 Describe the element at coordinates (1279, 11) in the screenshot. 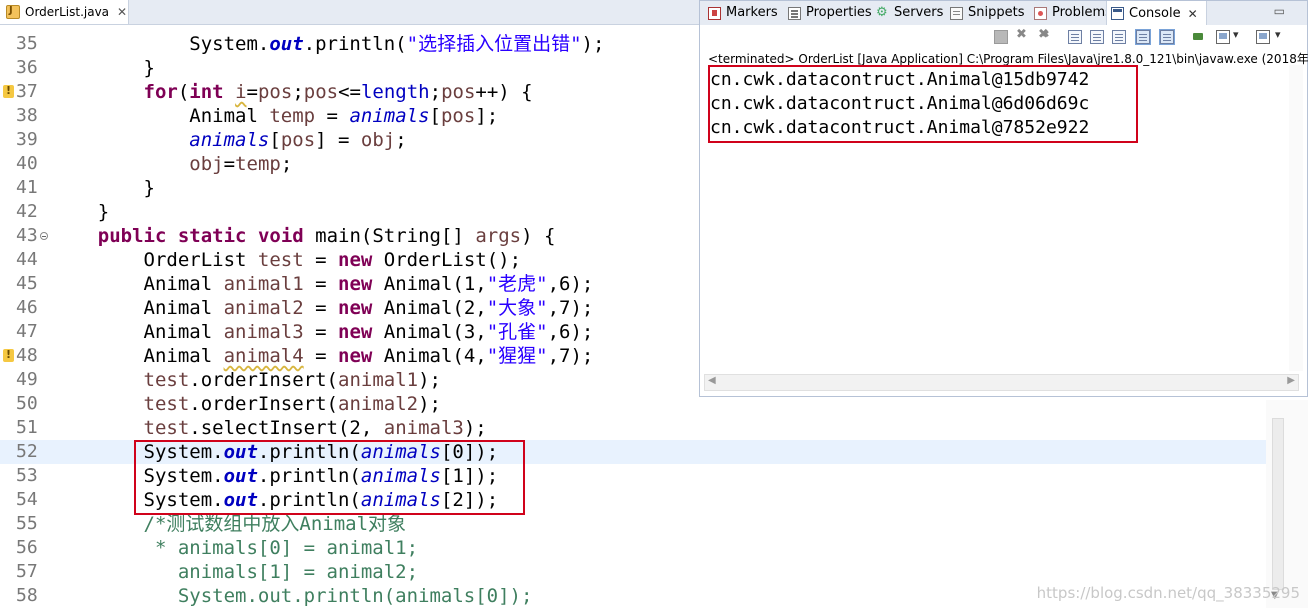

I see `minimize-view-icon: ▭` at that location.